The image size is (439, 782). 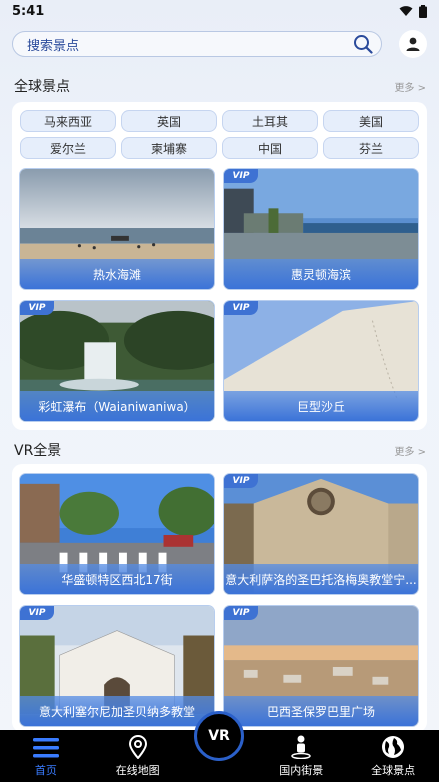 I want to click on user-avatar-button, so click(x=413, y=44).